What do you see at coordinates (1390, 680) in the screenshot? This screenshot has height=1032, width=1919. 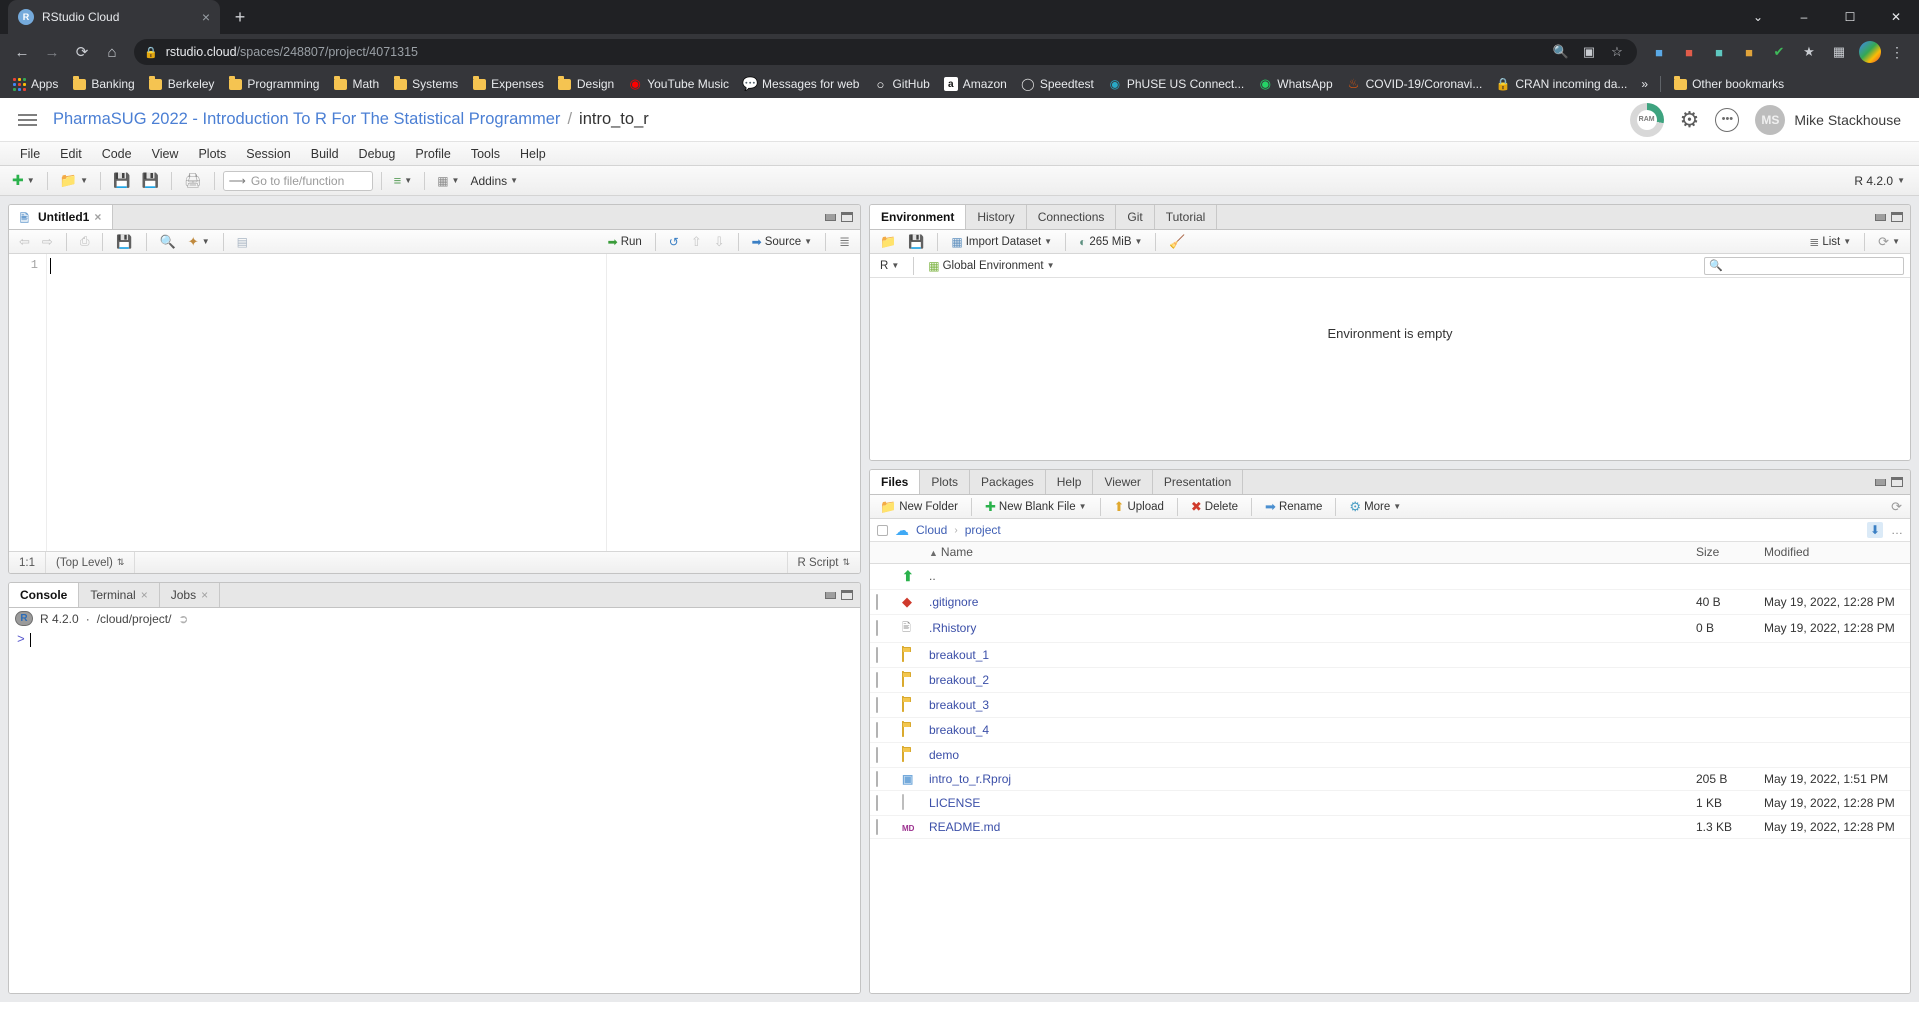 I see `table-row: breakout_2` at bounding box center [1390, 680].